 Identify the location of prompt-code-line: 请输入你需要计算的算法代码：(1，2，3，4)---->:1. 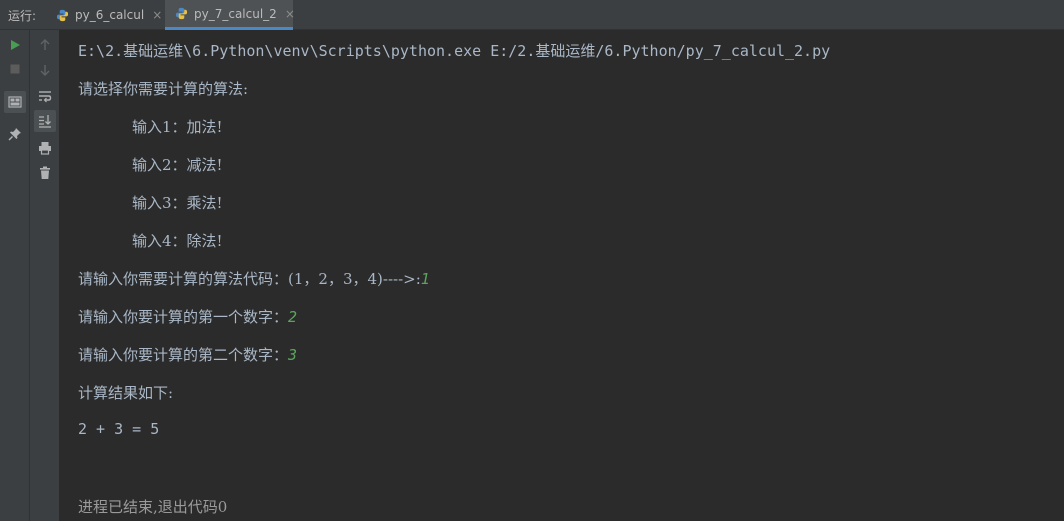
(254, 278).